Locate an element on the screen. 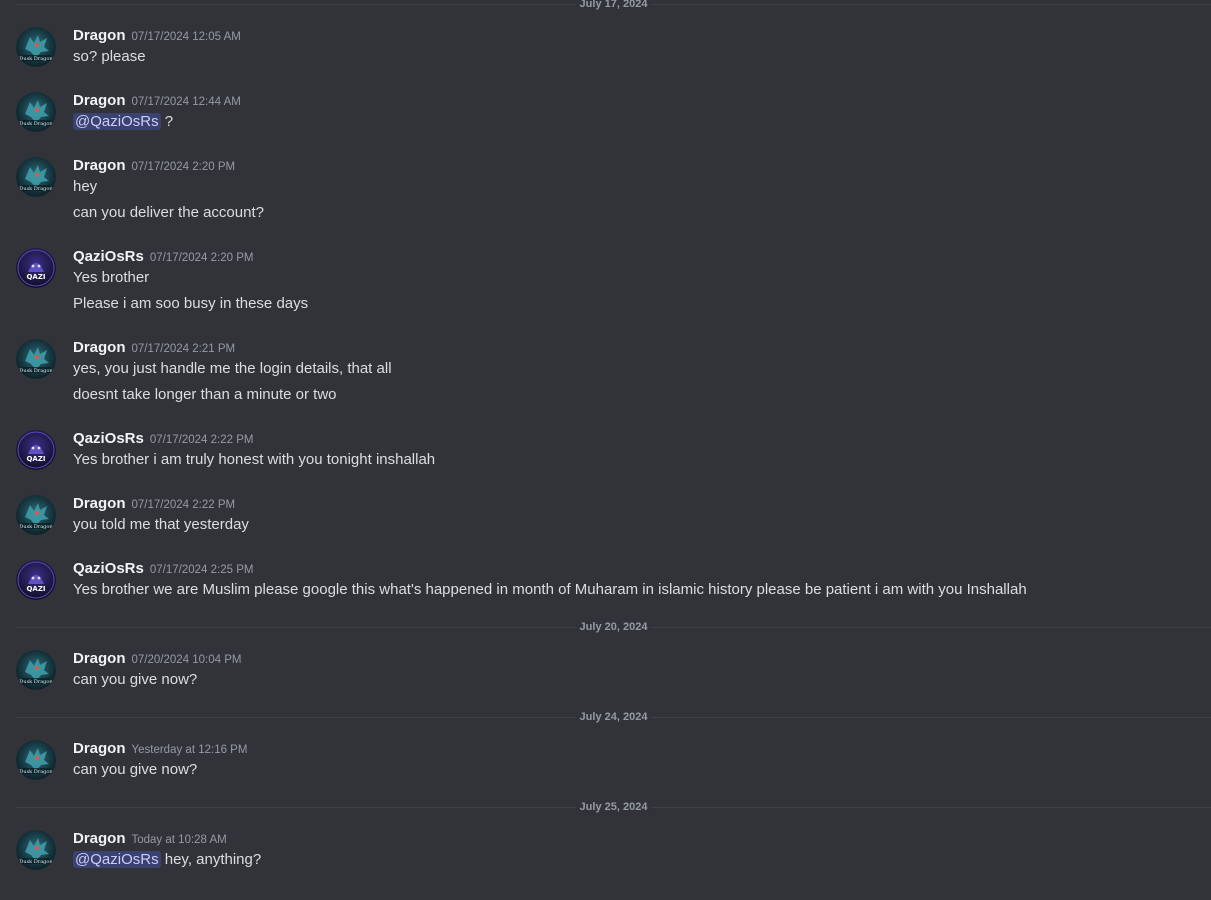 The width and height of the screenshot is (1211, 900). message-header: Dragon Today at 10:28 AM is located at coordinates (150, 839).